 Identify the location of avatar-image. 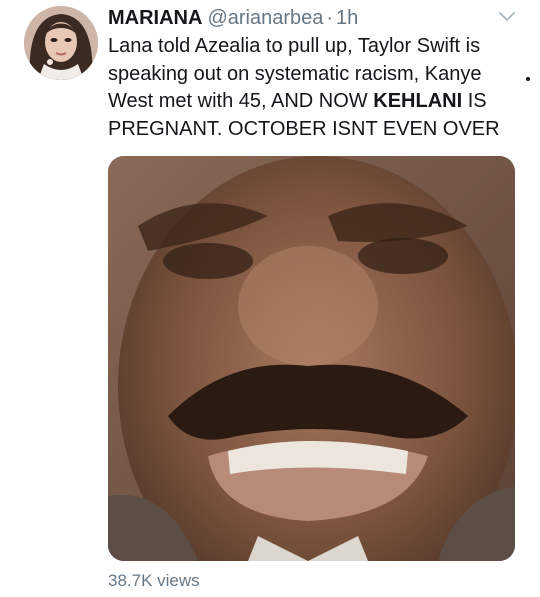
(61, 43).